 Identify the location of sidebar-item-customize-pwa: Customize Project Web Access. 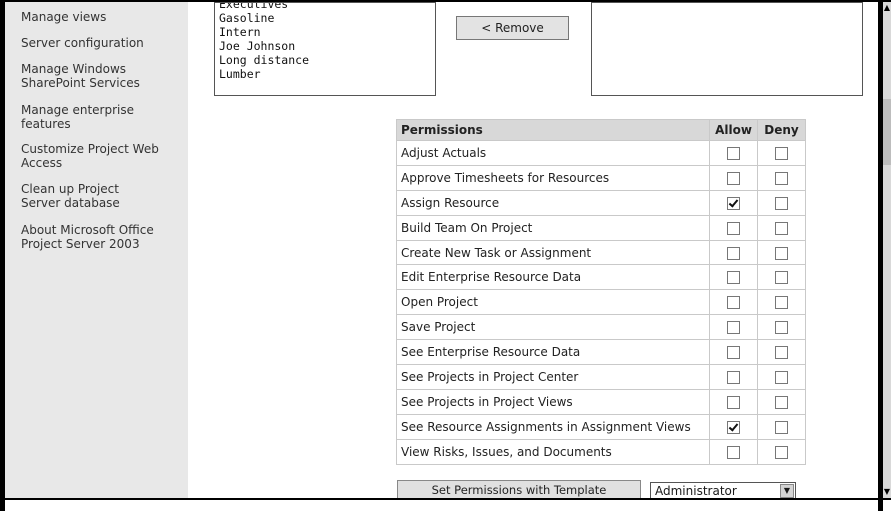
(101, 156).